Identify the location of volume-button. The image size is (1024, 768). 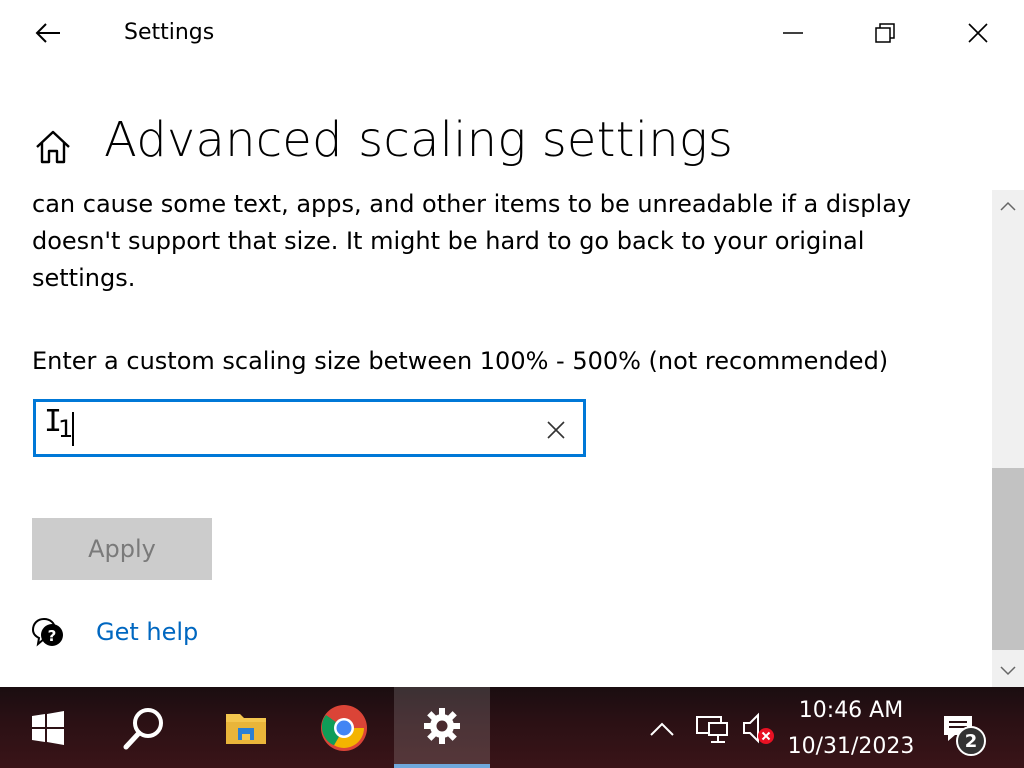
(758, 729).